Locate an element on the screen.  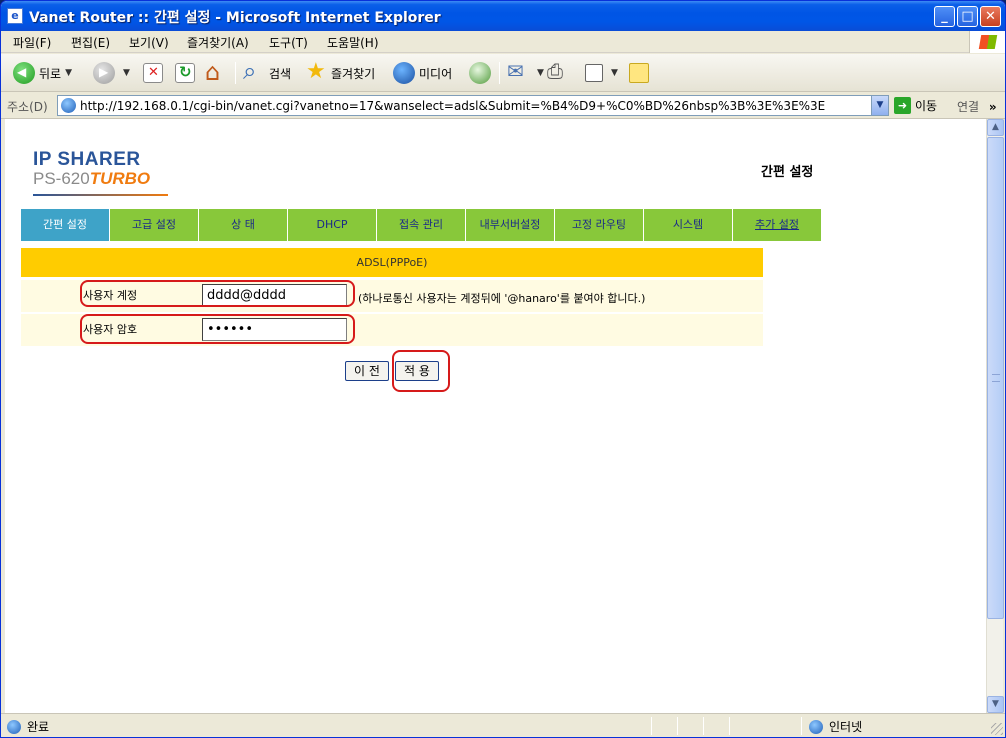
print-icon is located at coordinates (558, 71).